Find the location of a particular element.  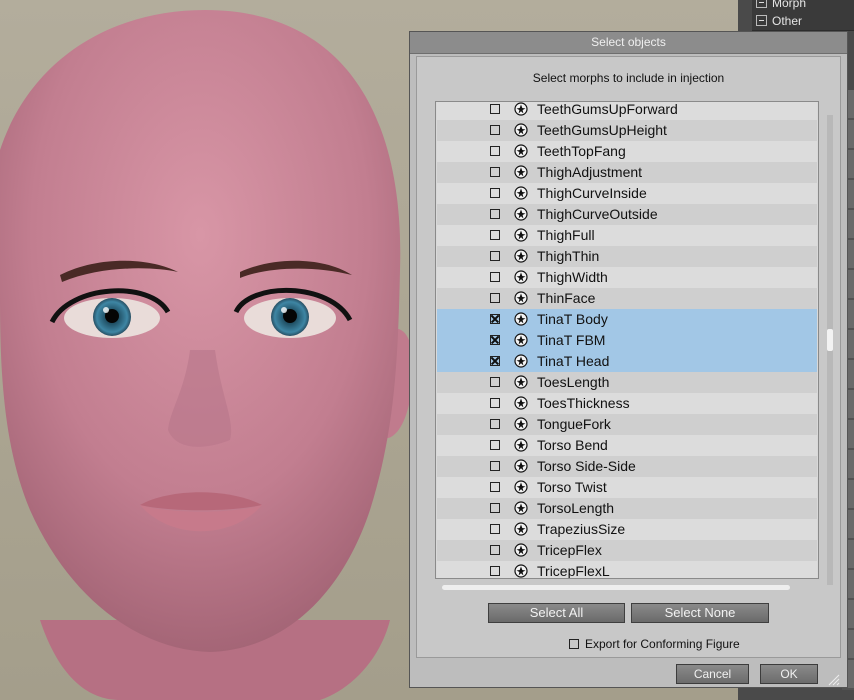

export-option: Export for Conforming Figure is located at coordinates (654, 644).